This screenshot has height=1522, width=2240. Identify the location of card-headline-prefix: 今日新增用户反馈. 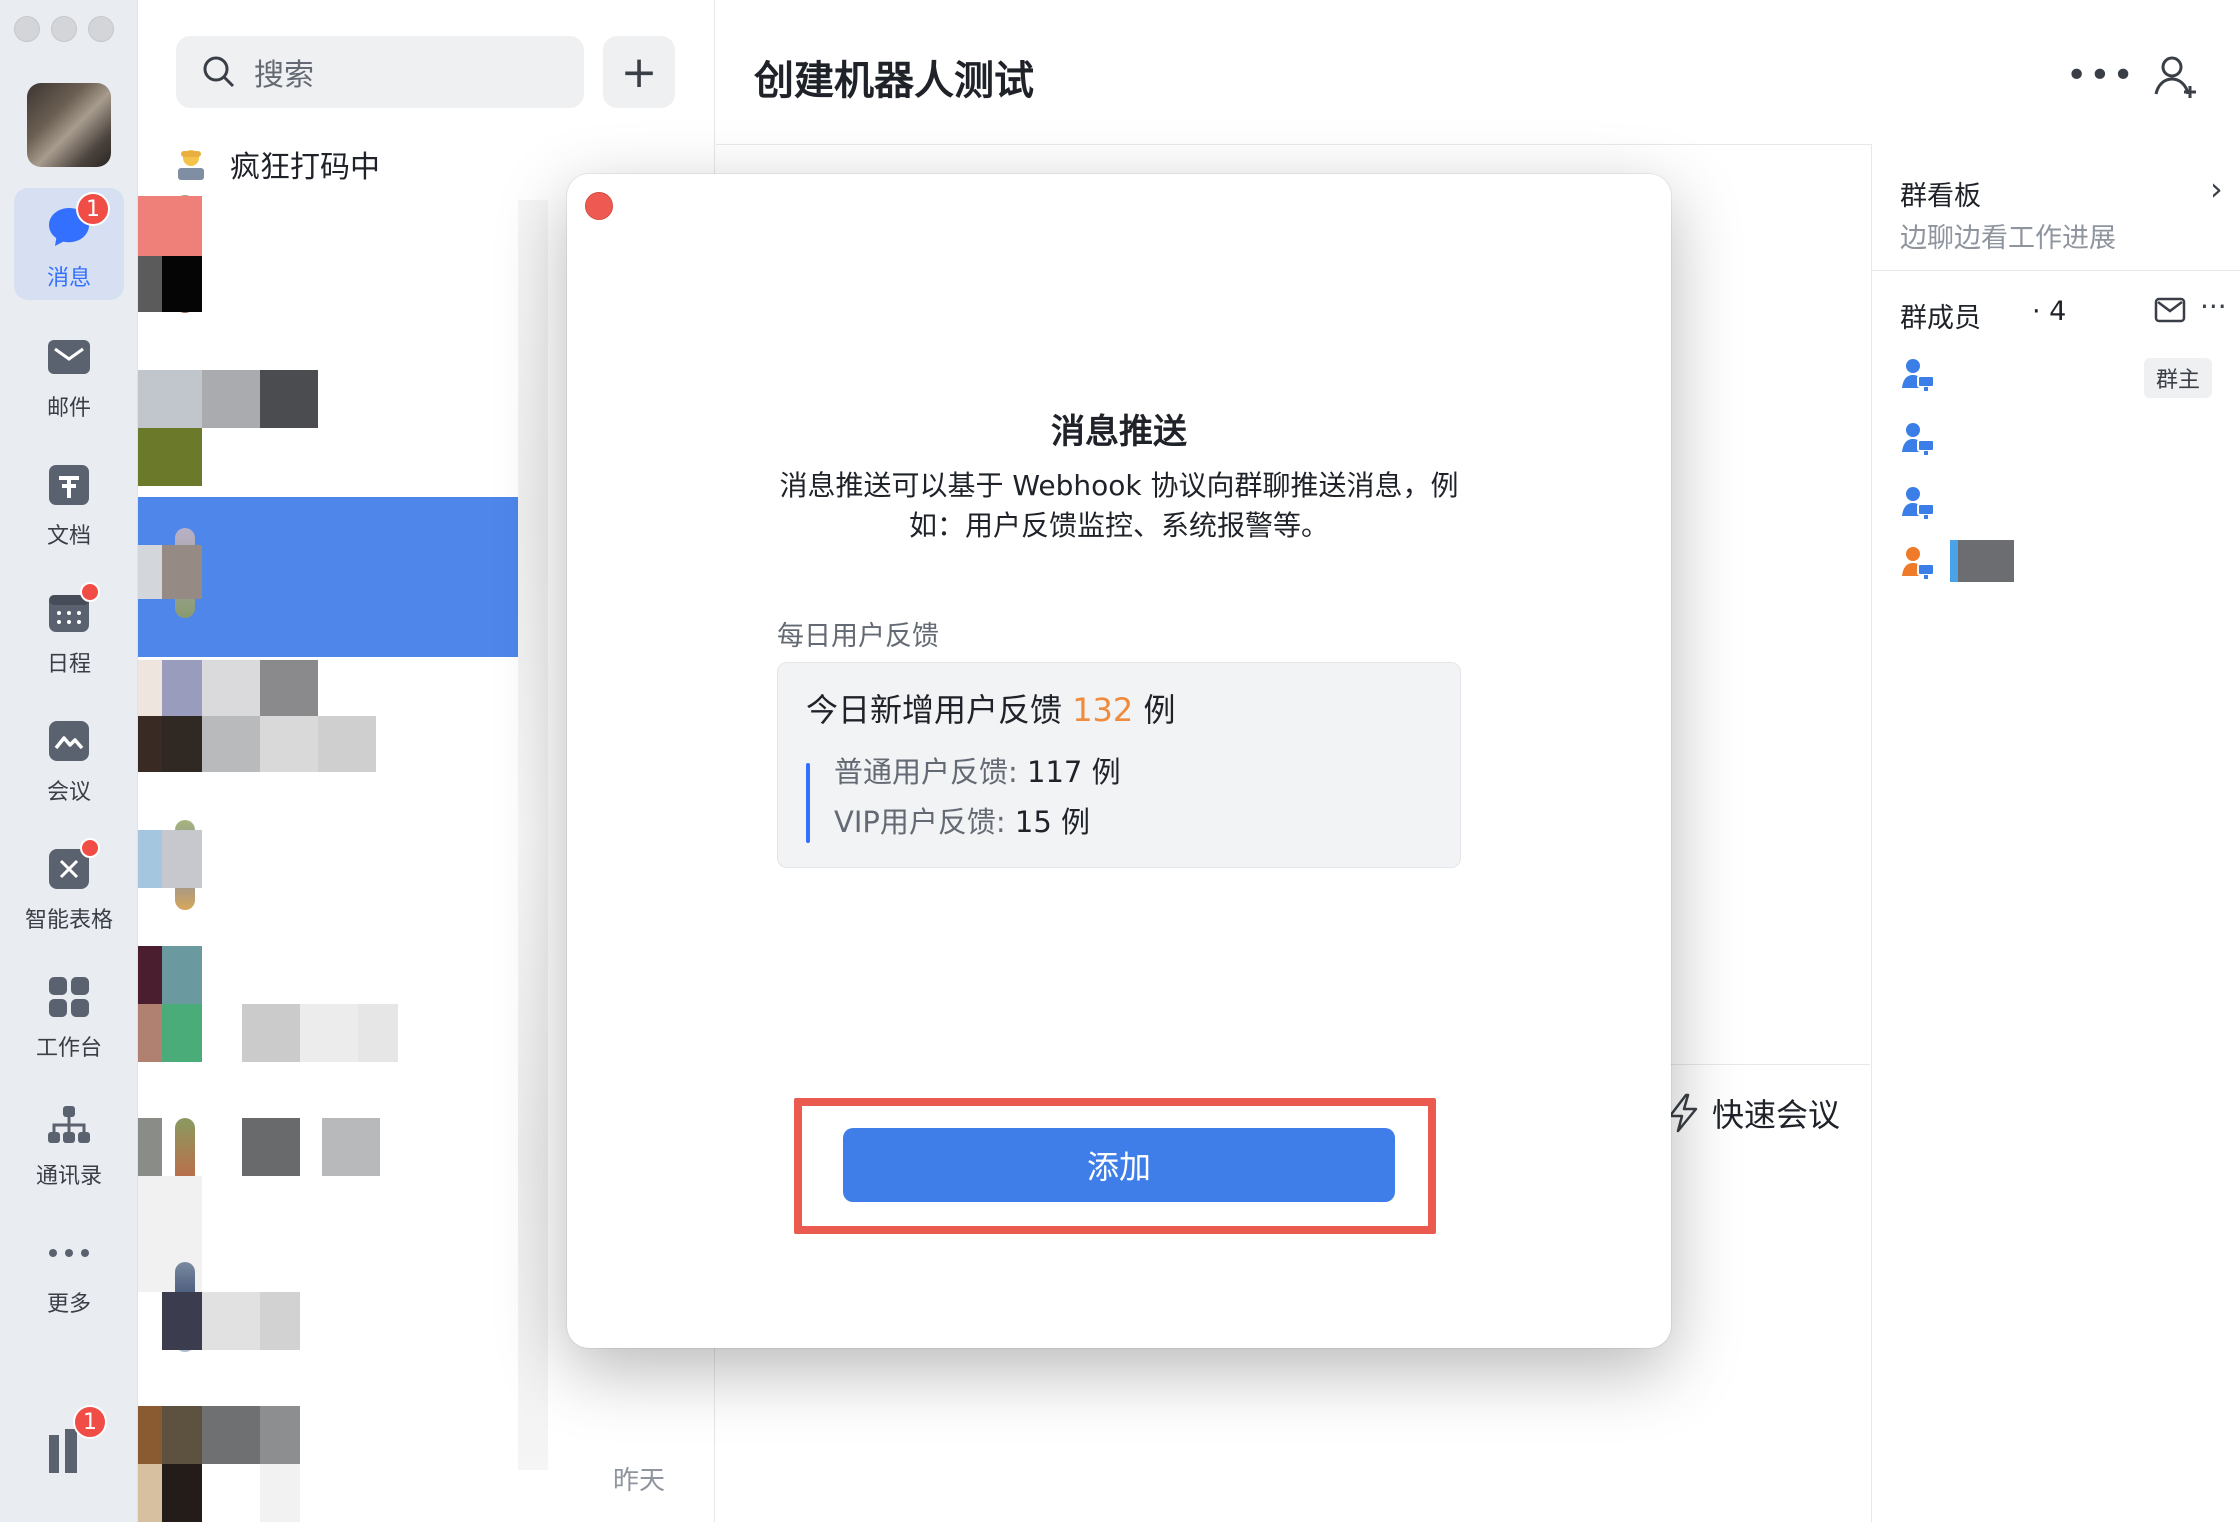
(939, 710).